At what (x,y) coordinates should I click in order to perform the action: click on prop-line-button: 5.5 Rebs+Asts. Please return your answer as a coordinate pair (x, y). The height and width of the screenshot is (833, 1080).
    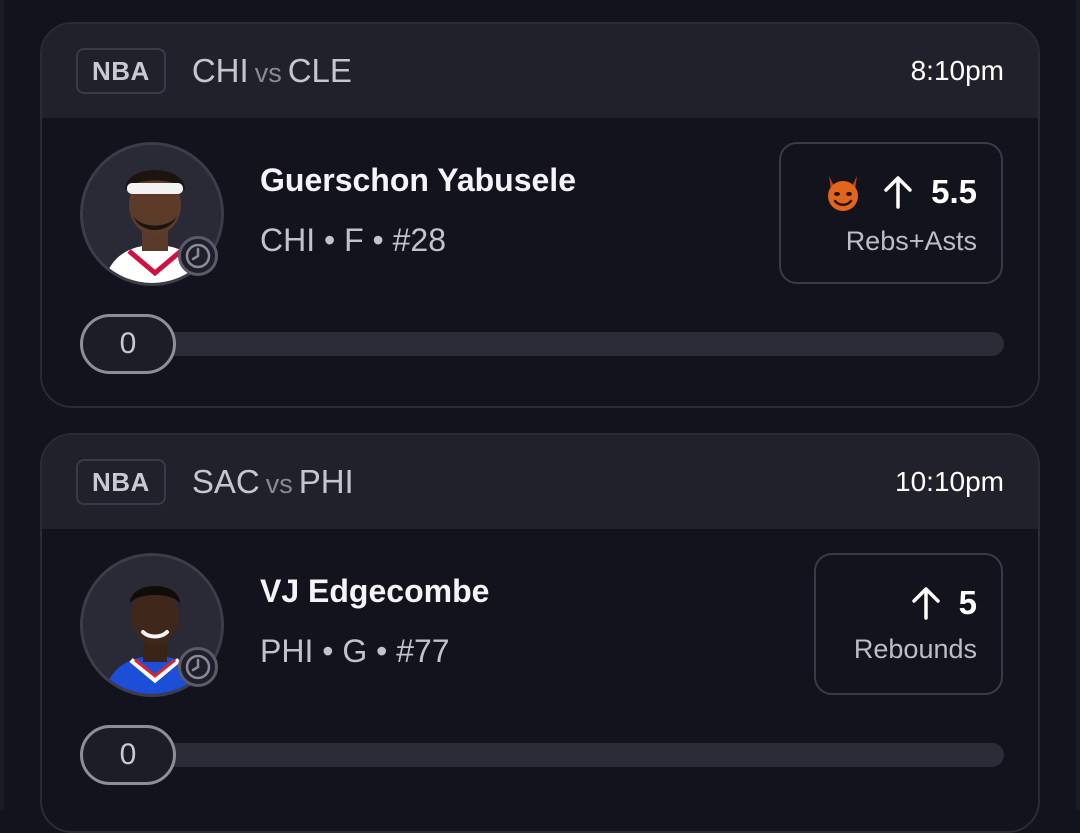
    Looking at the image, I should click on (891, 213).